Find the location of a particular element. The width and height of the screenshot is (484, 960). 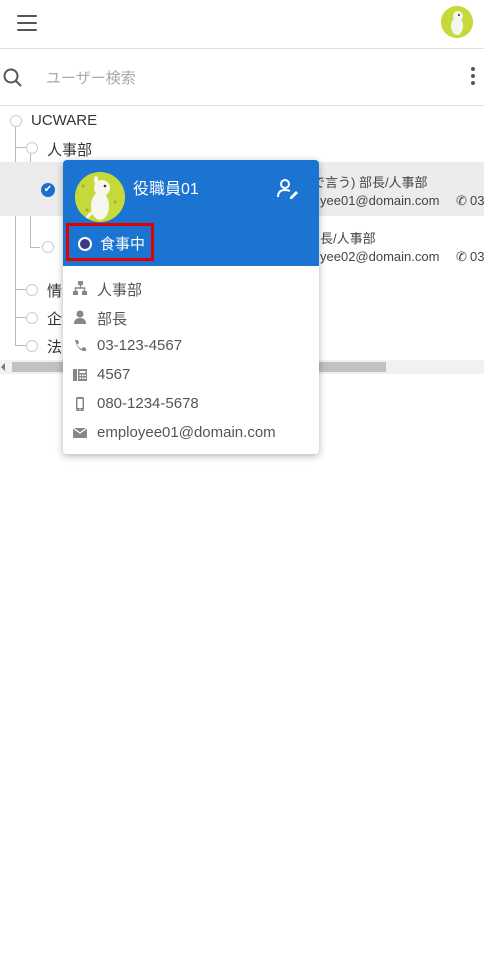

profile-phone: 03-123-4567 is located at coordinates (139, 345).